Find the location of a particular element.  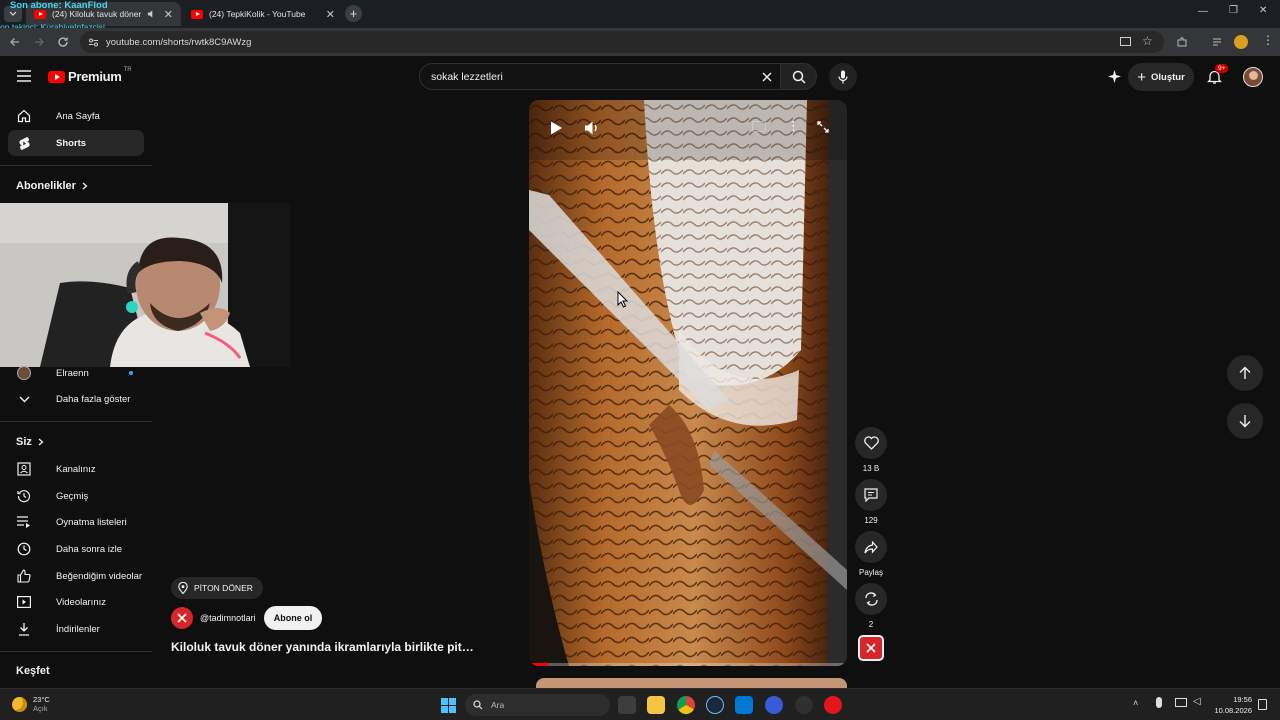

playlists-icon is located at coordinates (24, 522).